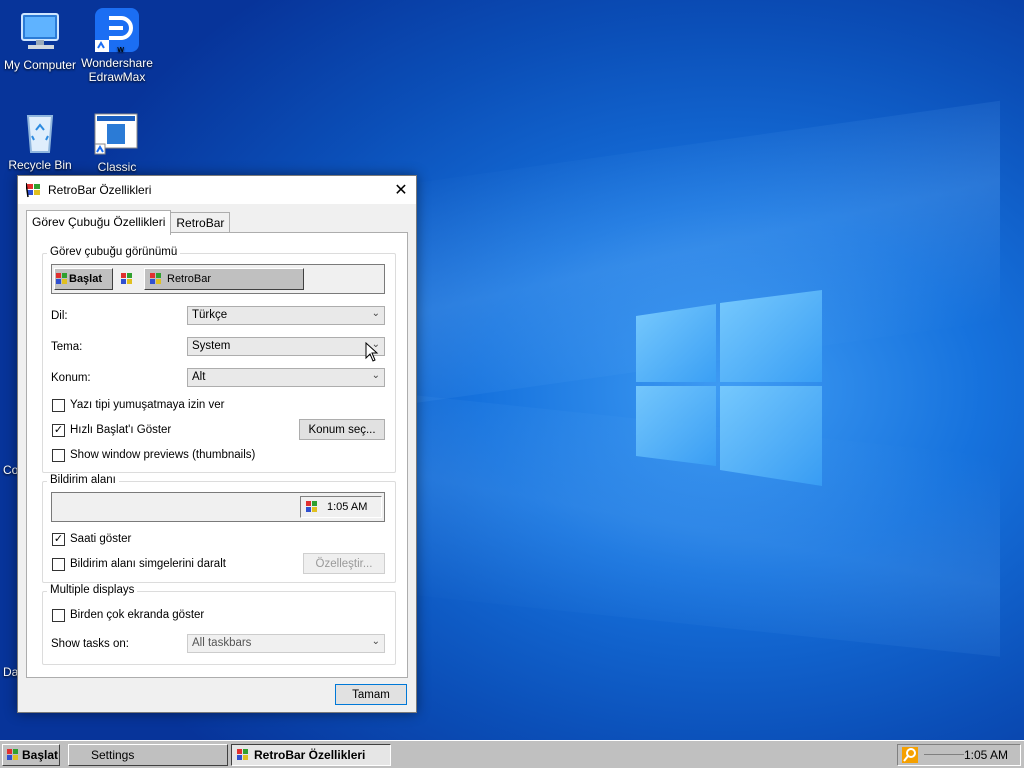 This screenshot has width=1024, height=768. What do you see at coordinates (286, 346) in the screenshot?
I see `theme-select: System ⌄` at bounding box center [286, 346].